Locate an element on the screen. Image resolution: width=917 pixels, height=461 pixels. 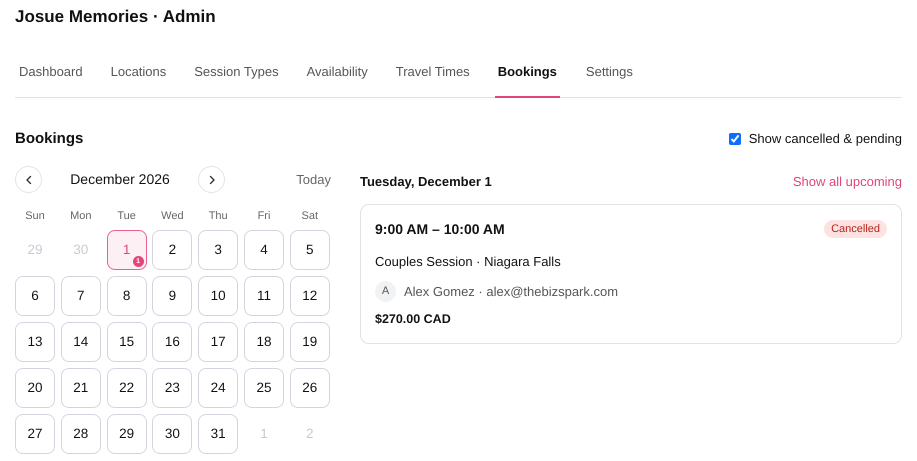
section-title: Bookings is located at coordinates (49, 138).